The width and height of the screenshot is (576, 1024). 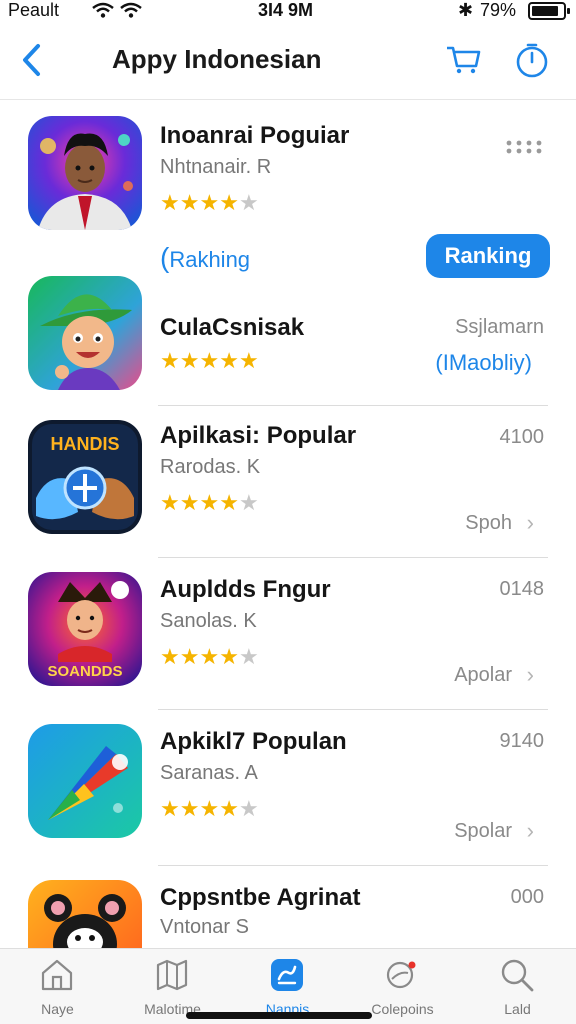 I want to click on app-name: Cppsntbe Agrinat, so click(x=260, y=898).